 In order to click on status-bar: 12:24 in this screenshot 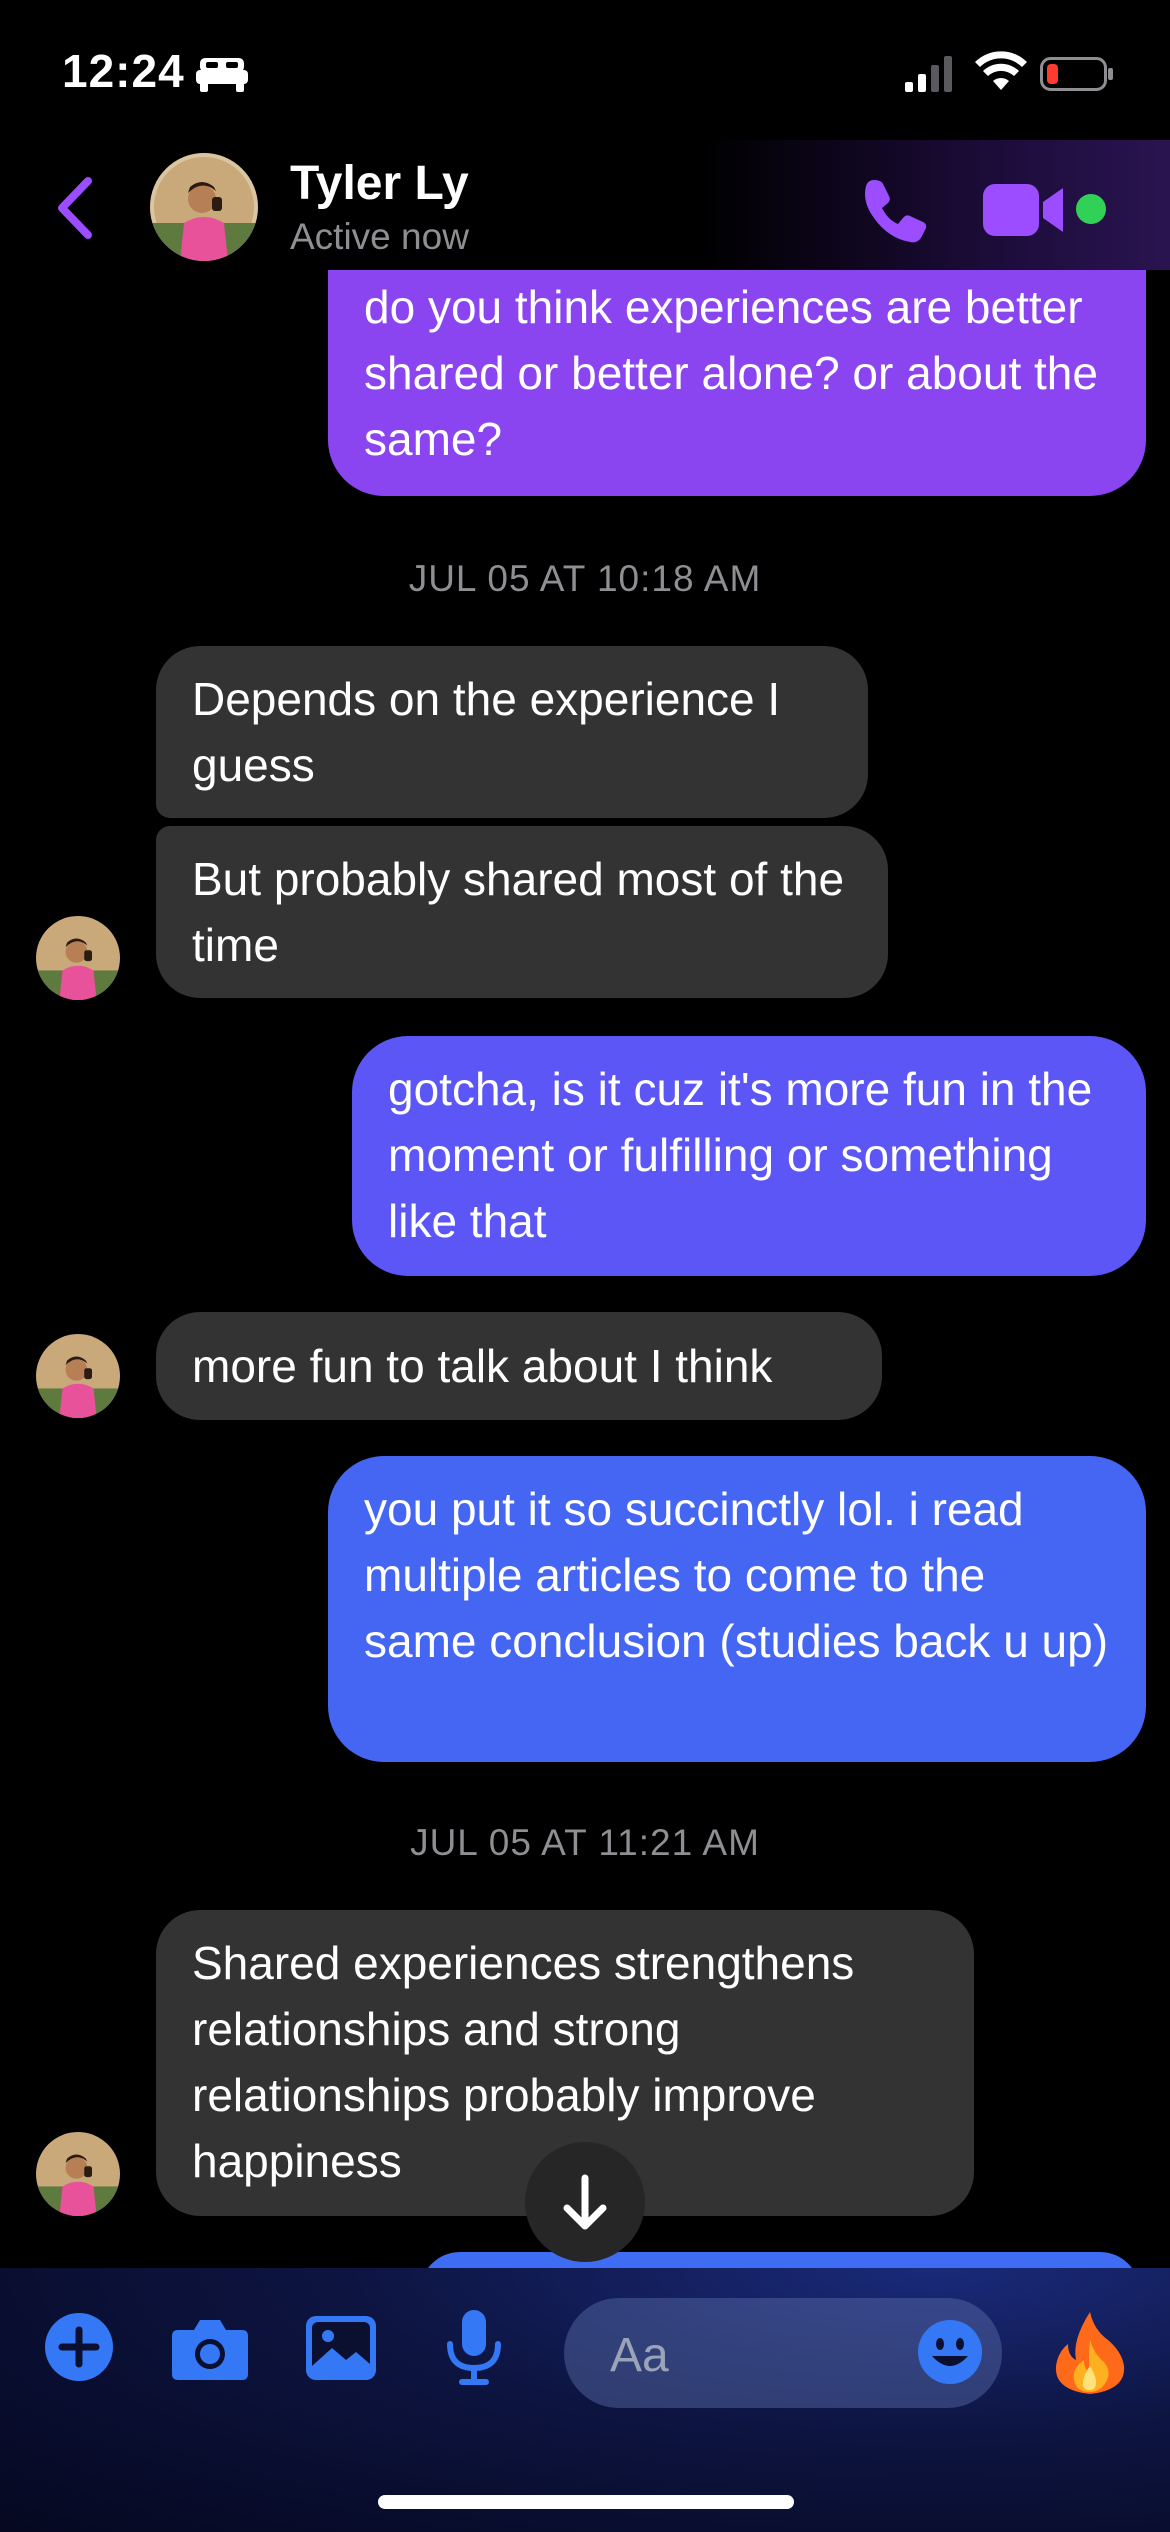, I will do `click(585, 70)`.